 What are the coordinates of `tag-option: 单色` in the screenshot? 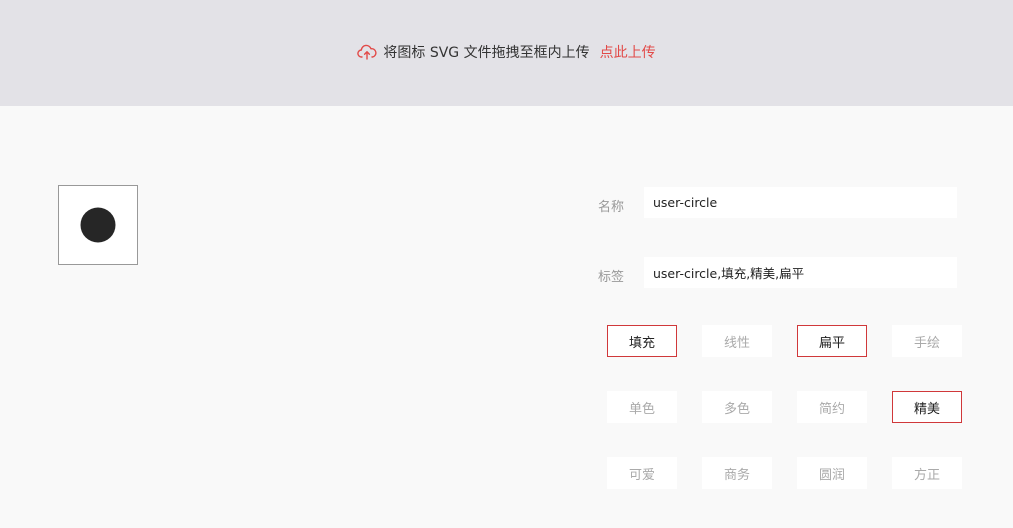 It's located at (642, 407).